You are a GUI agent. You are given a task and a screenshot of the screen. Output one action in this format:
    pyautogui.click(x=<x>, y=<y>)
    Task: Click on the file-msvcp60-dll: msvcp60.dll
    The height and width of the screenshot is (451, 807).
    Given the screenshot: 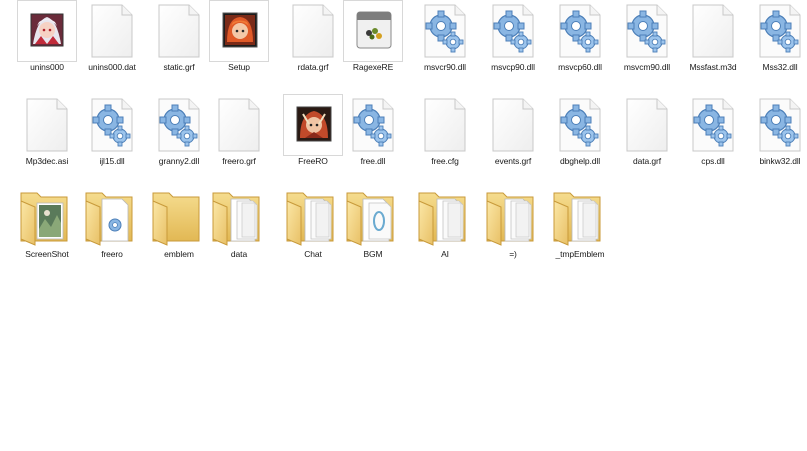 What is the action you would take?
    pyautogui.click(x=580, y=40)
    